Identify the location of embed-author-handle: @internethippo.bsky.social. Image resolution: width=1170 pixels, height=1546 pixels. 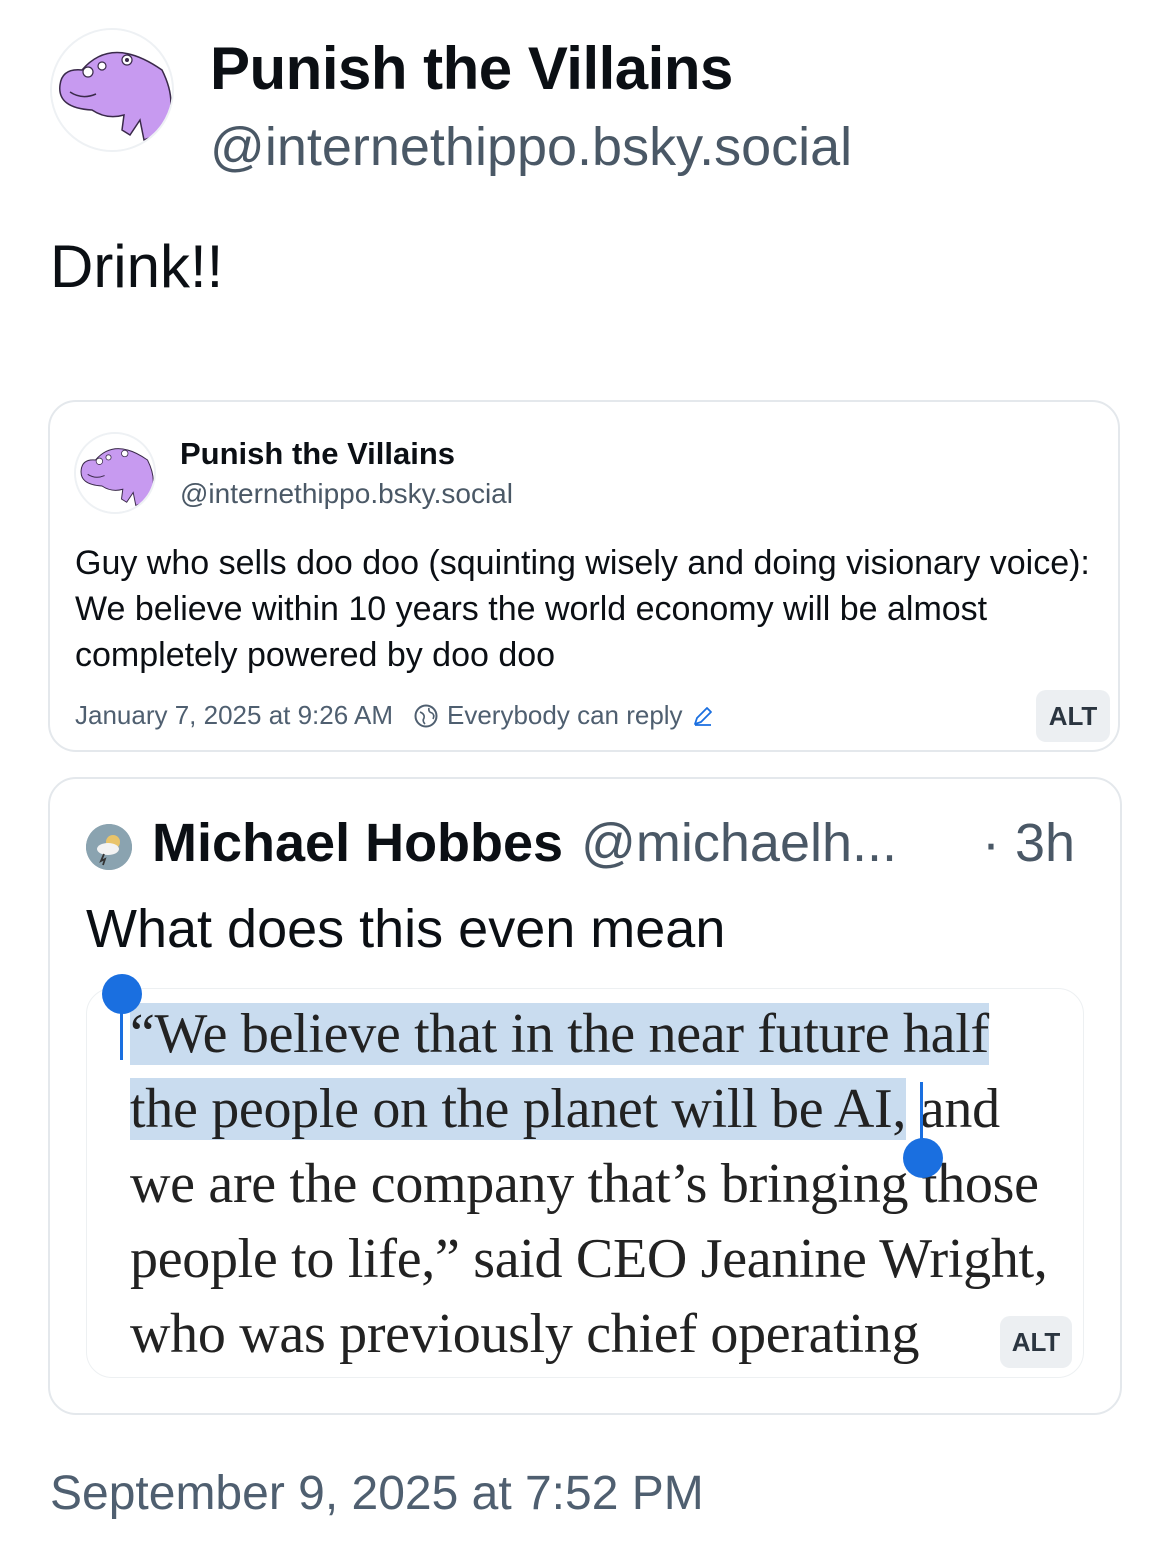
(346, 493).